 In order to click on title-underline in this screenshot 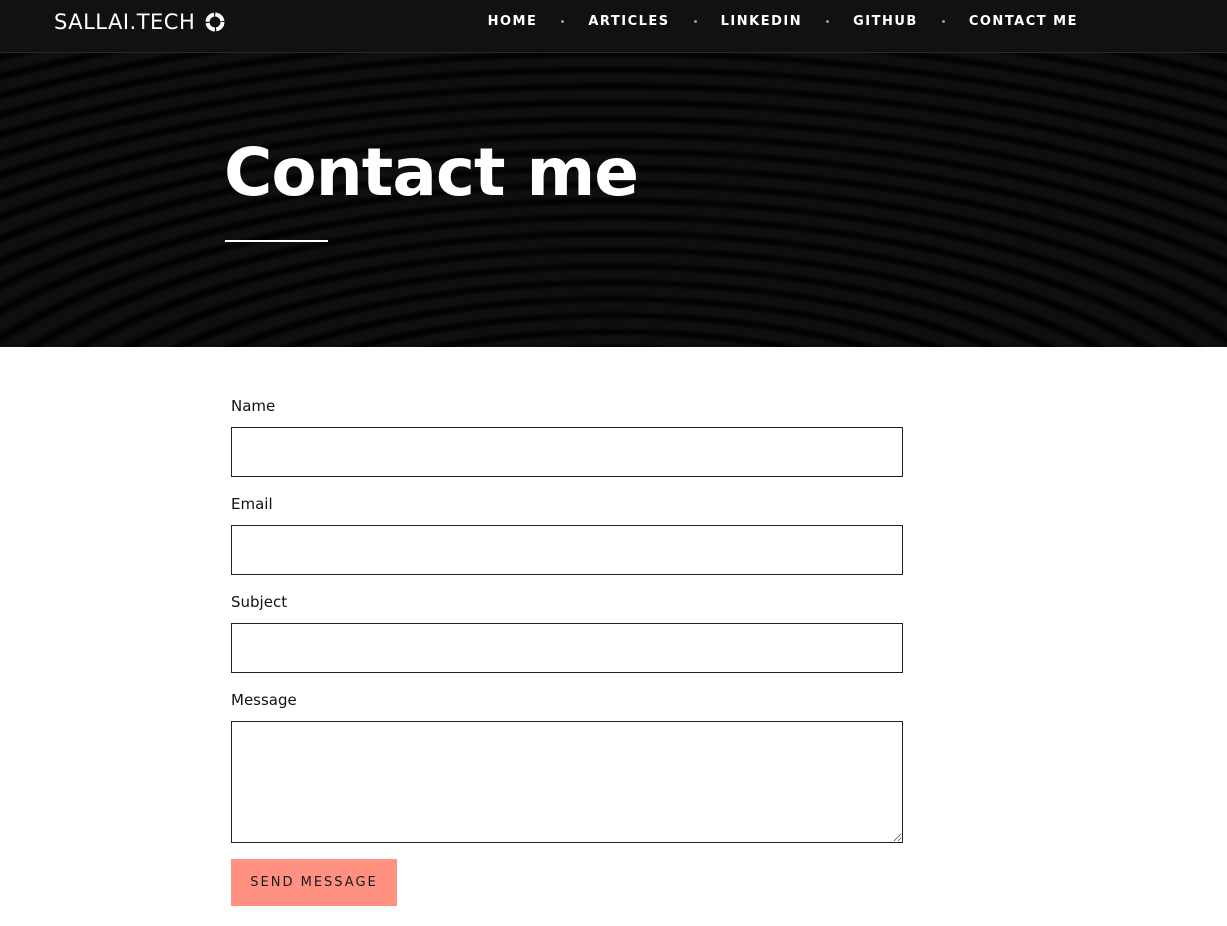, I will do `click(276, 241)`.